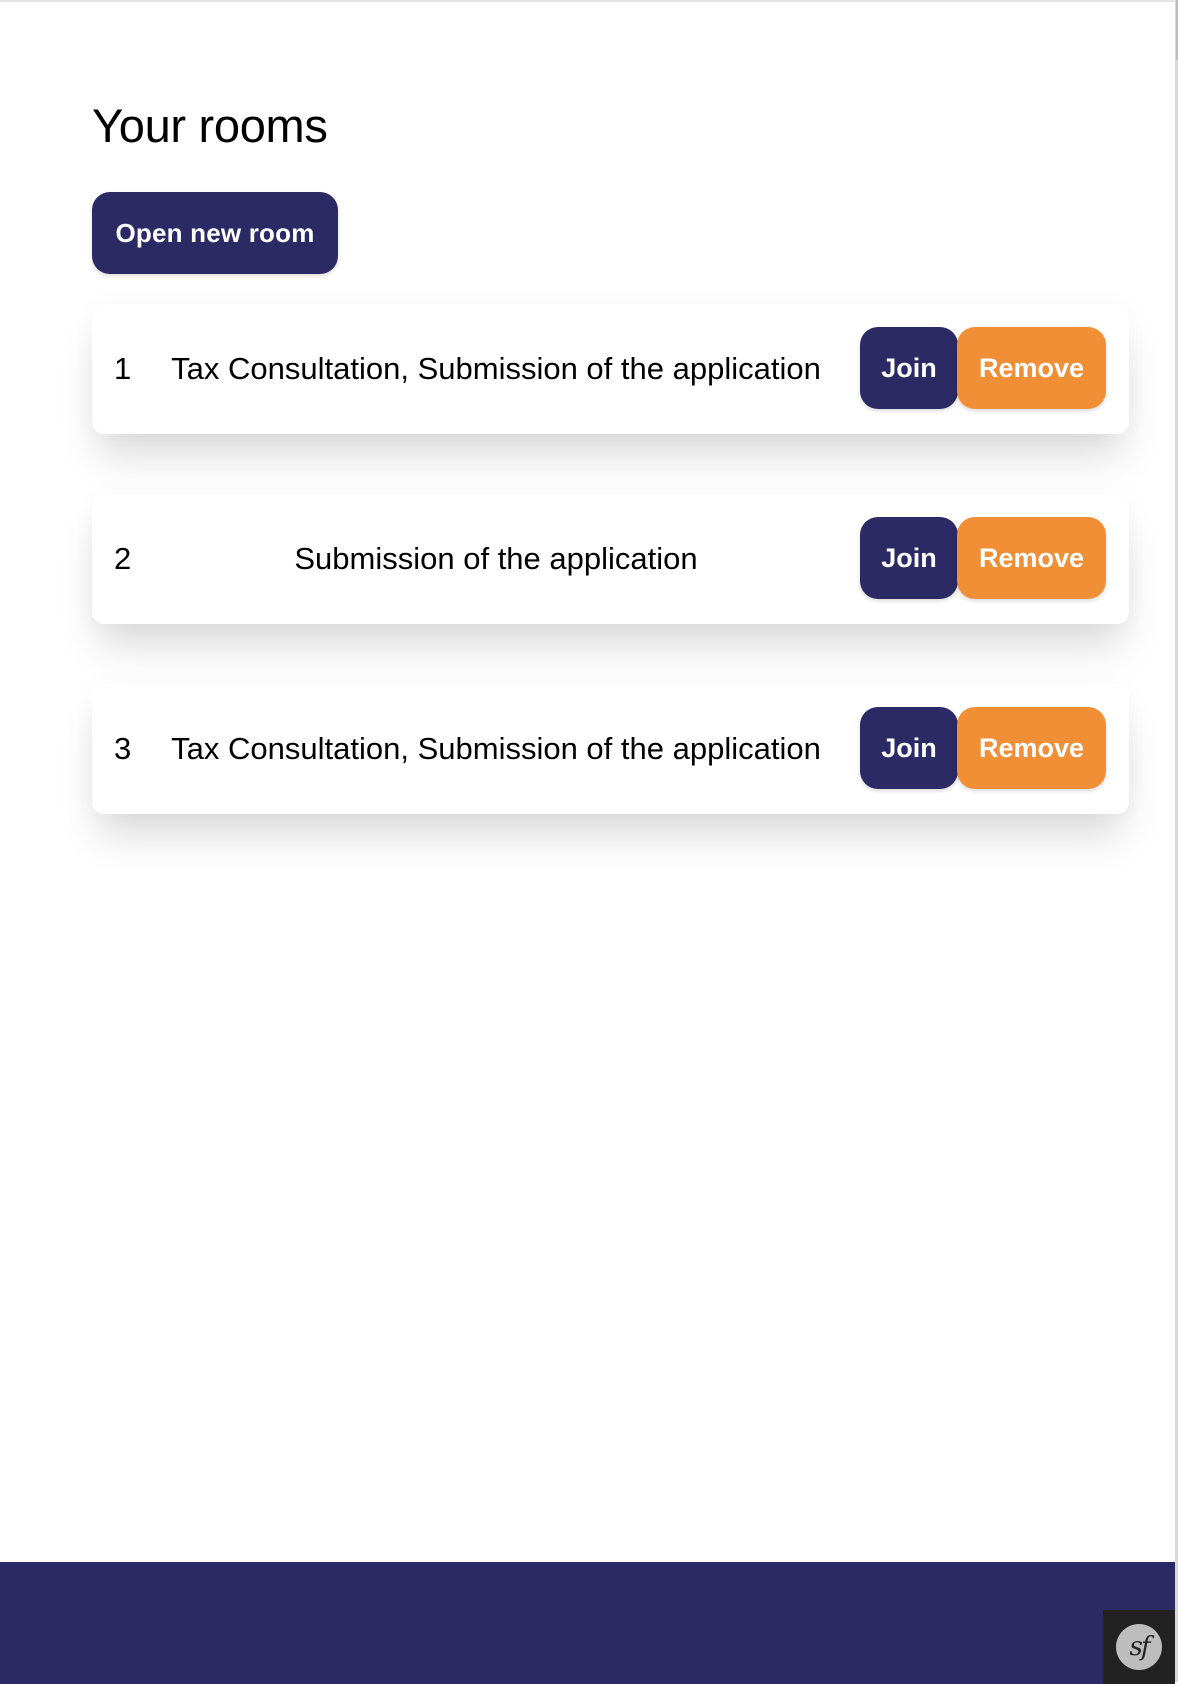 Image resolution: width=1178 pixels, height=1684 pixels. Describe the element at coordinates (210, 125) in the screenshot. I see `page-title: Your rooms` at that location.